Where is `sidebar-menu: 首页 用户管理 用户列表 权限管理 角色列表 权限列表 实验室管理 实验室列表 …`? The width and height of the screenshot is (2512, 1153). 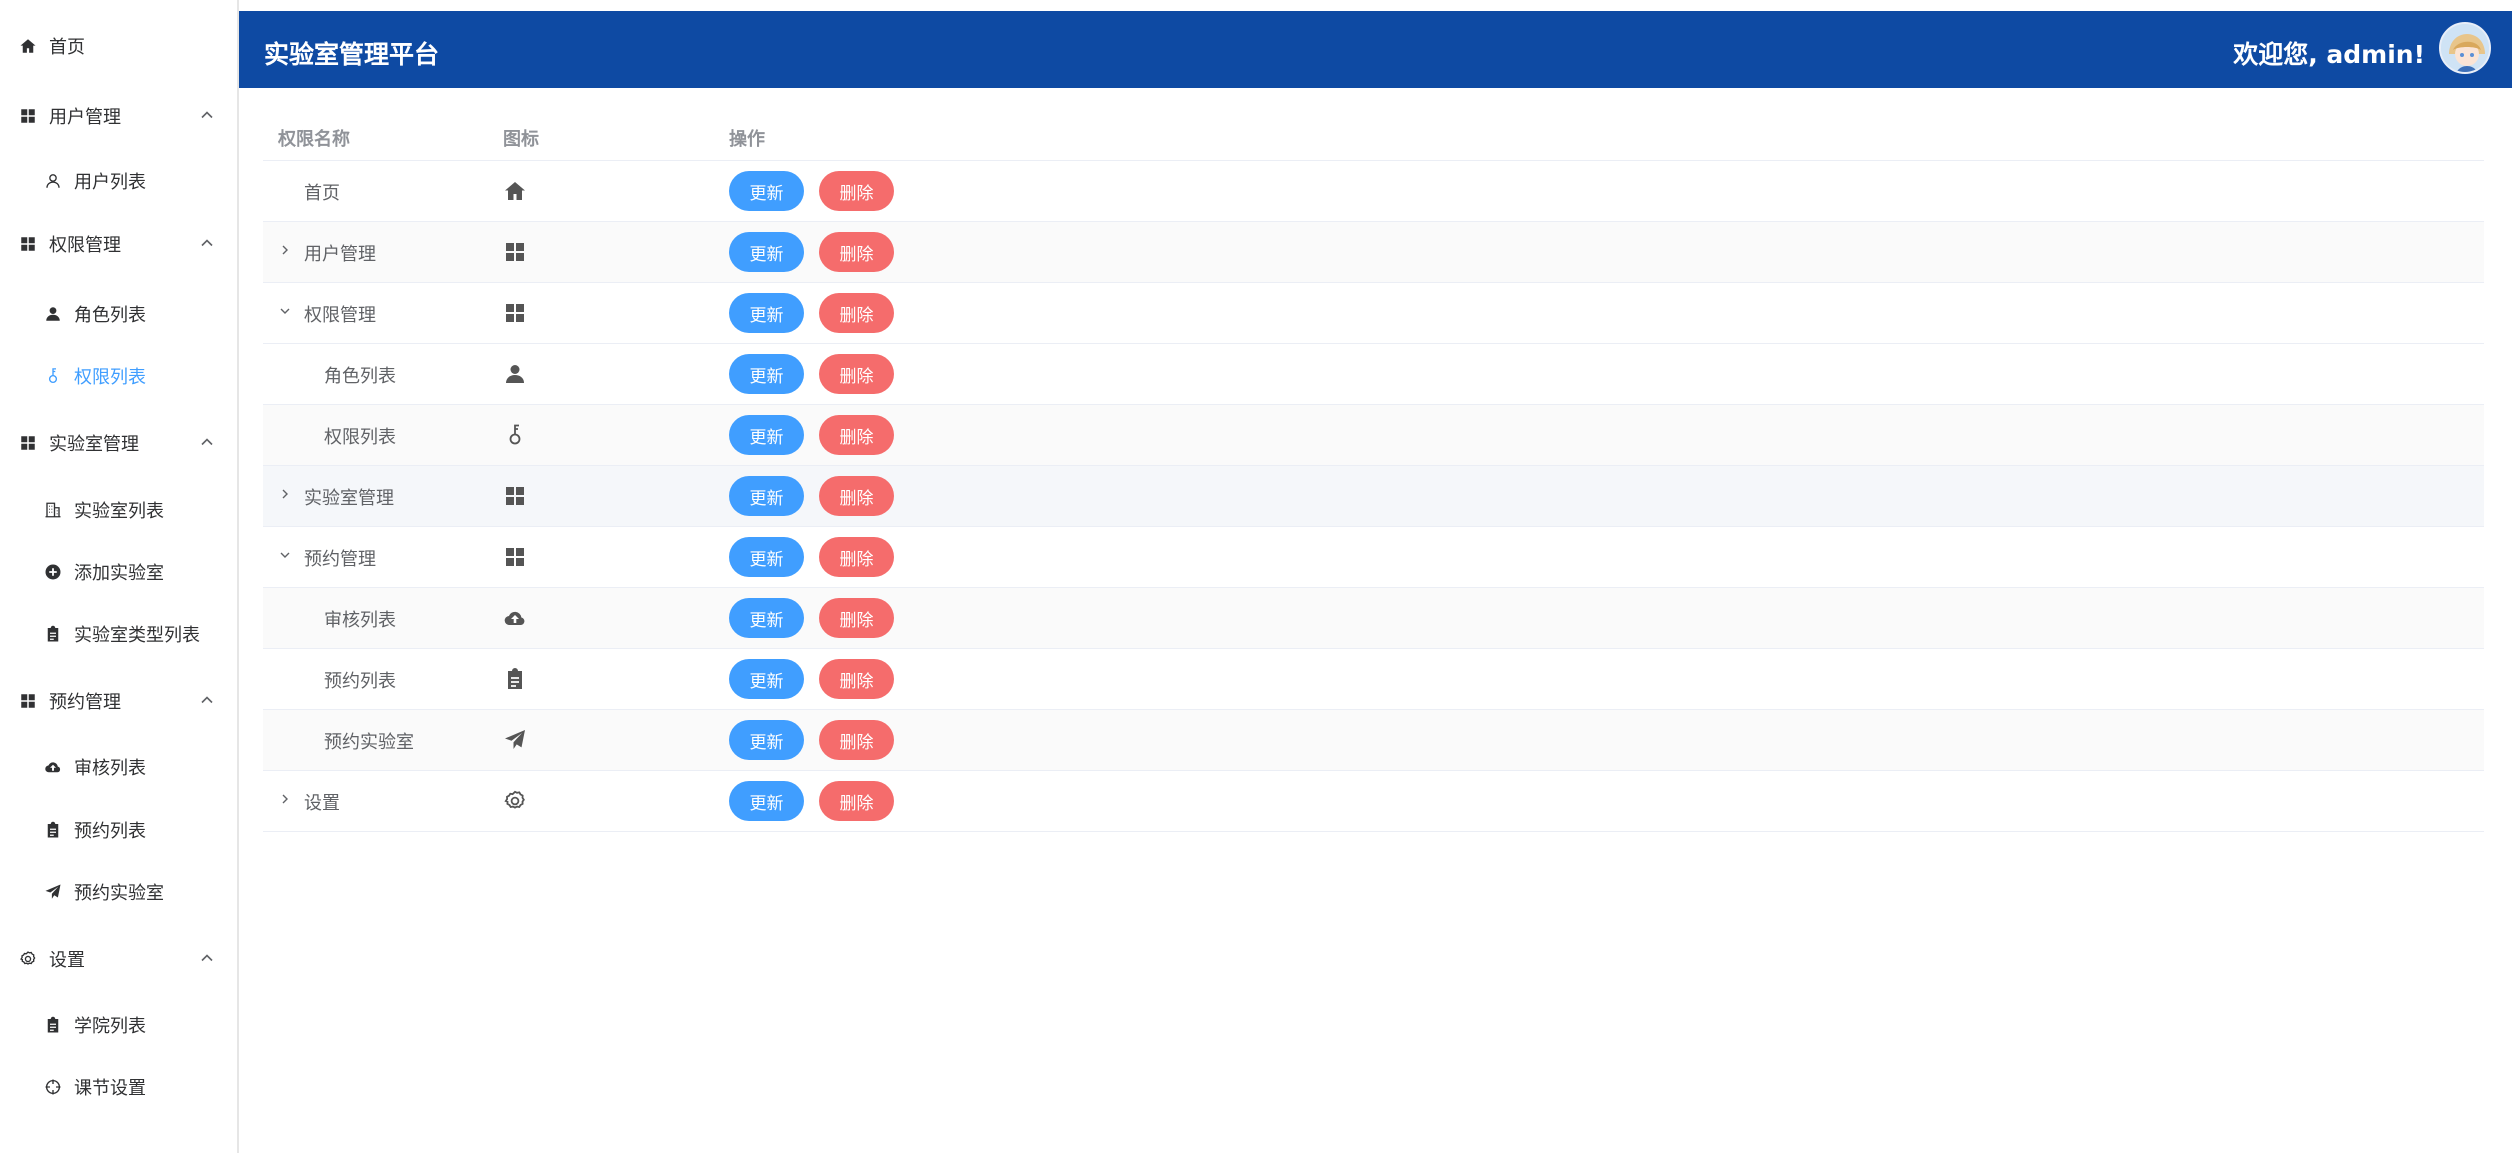
sidebar-menu: 首页 用户管理 用户列表 权限管理 角色列表 权限列表 实验室管理 实验室列表 … is located at coordinates (119, 576).